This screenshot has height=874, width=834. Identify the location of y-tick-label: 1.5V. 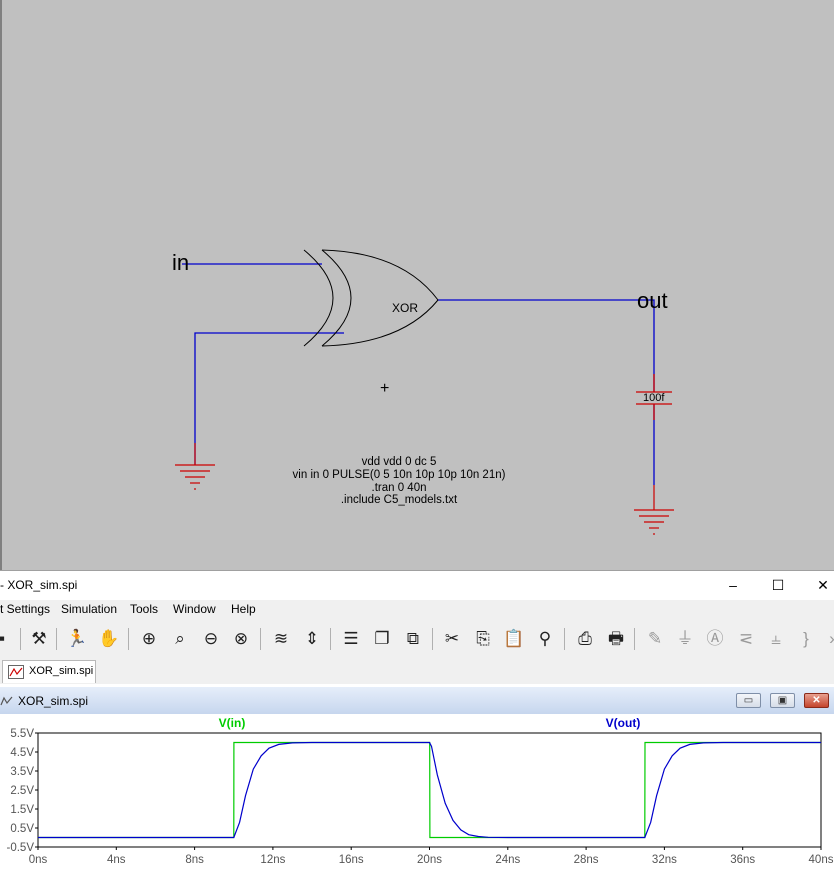
(22, 810).